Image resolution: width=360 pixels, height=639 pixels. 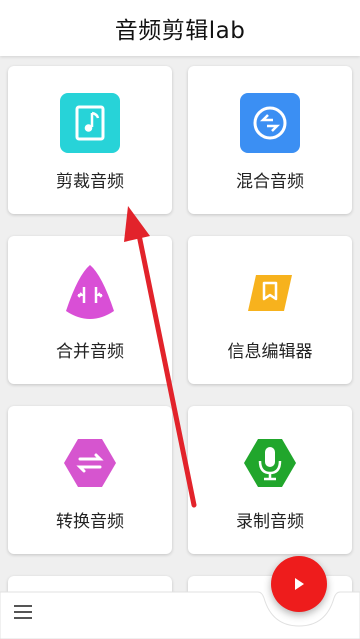 What do you see at coordinates (90, 463) in the screenshot?
I see `convert-icon` at bounding box center [90, 463].